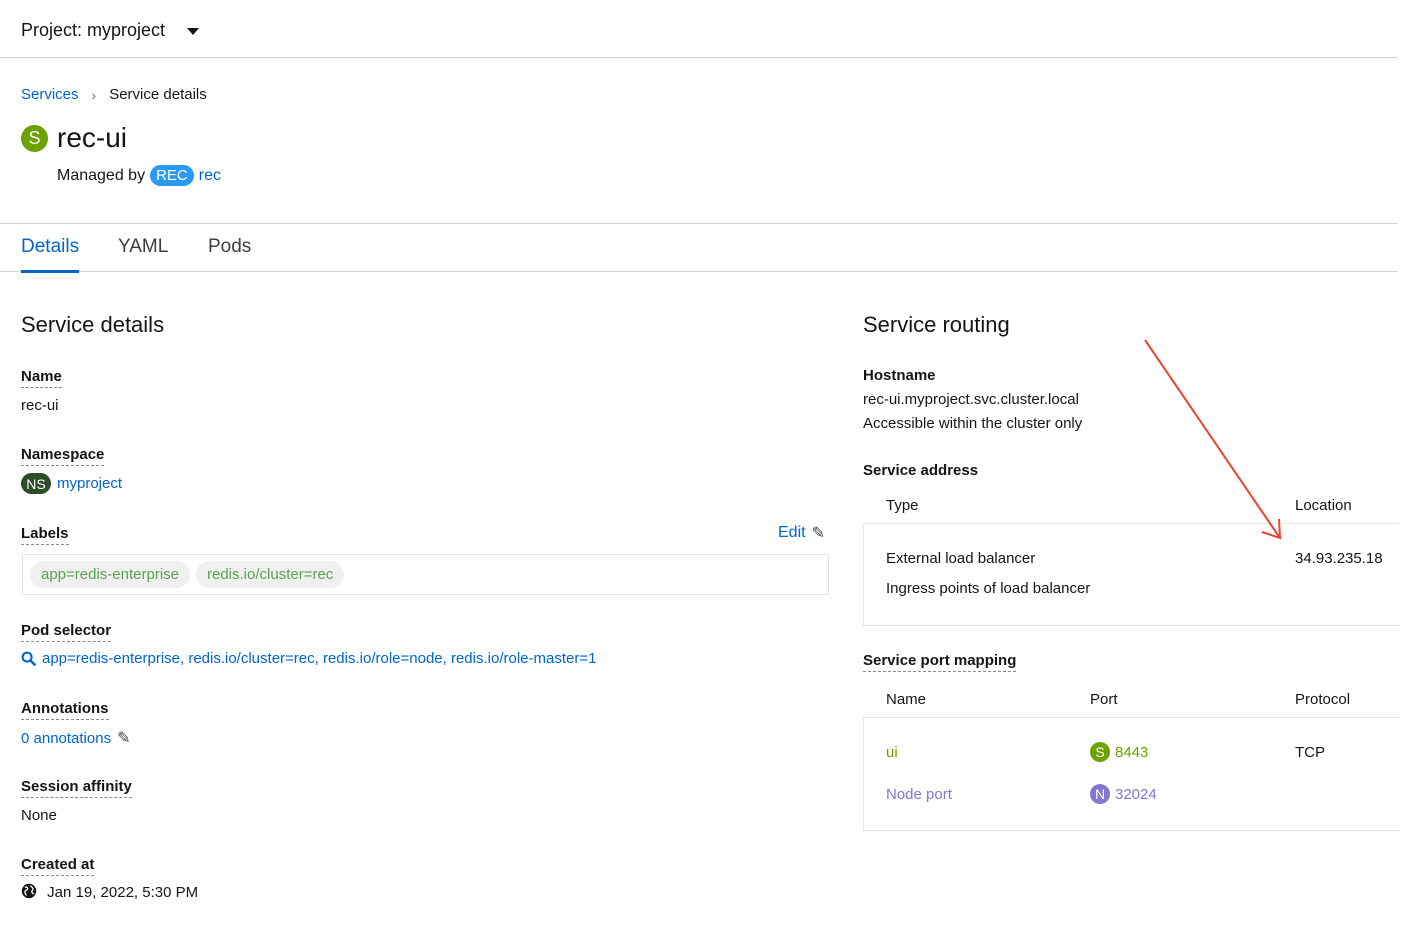 This screenshot has width=1402, height=926. I want to click on name-term: Name, so click(41, 378).